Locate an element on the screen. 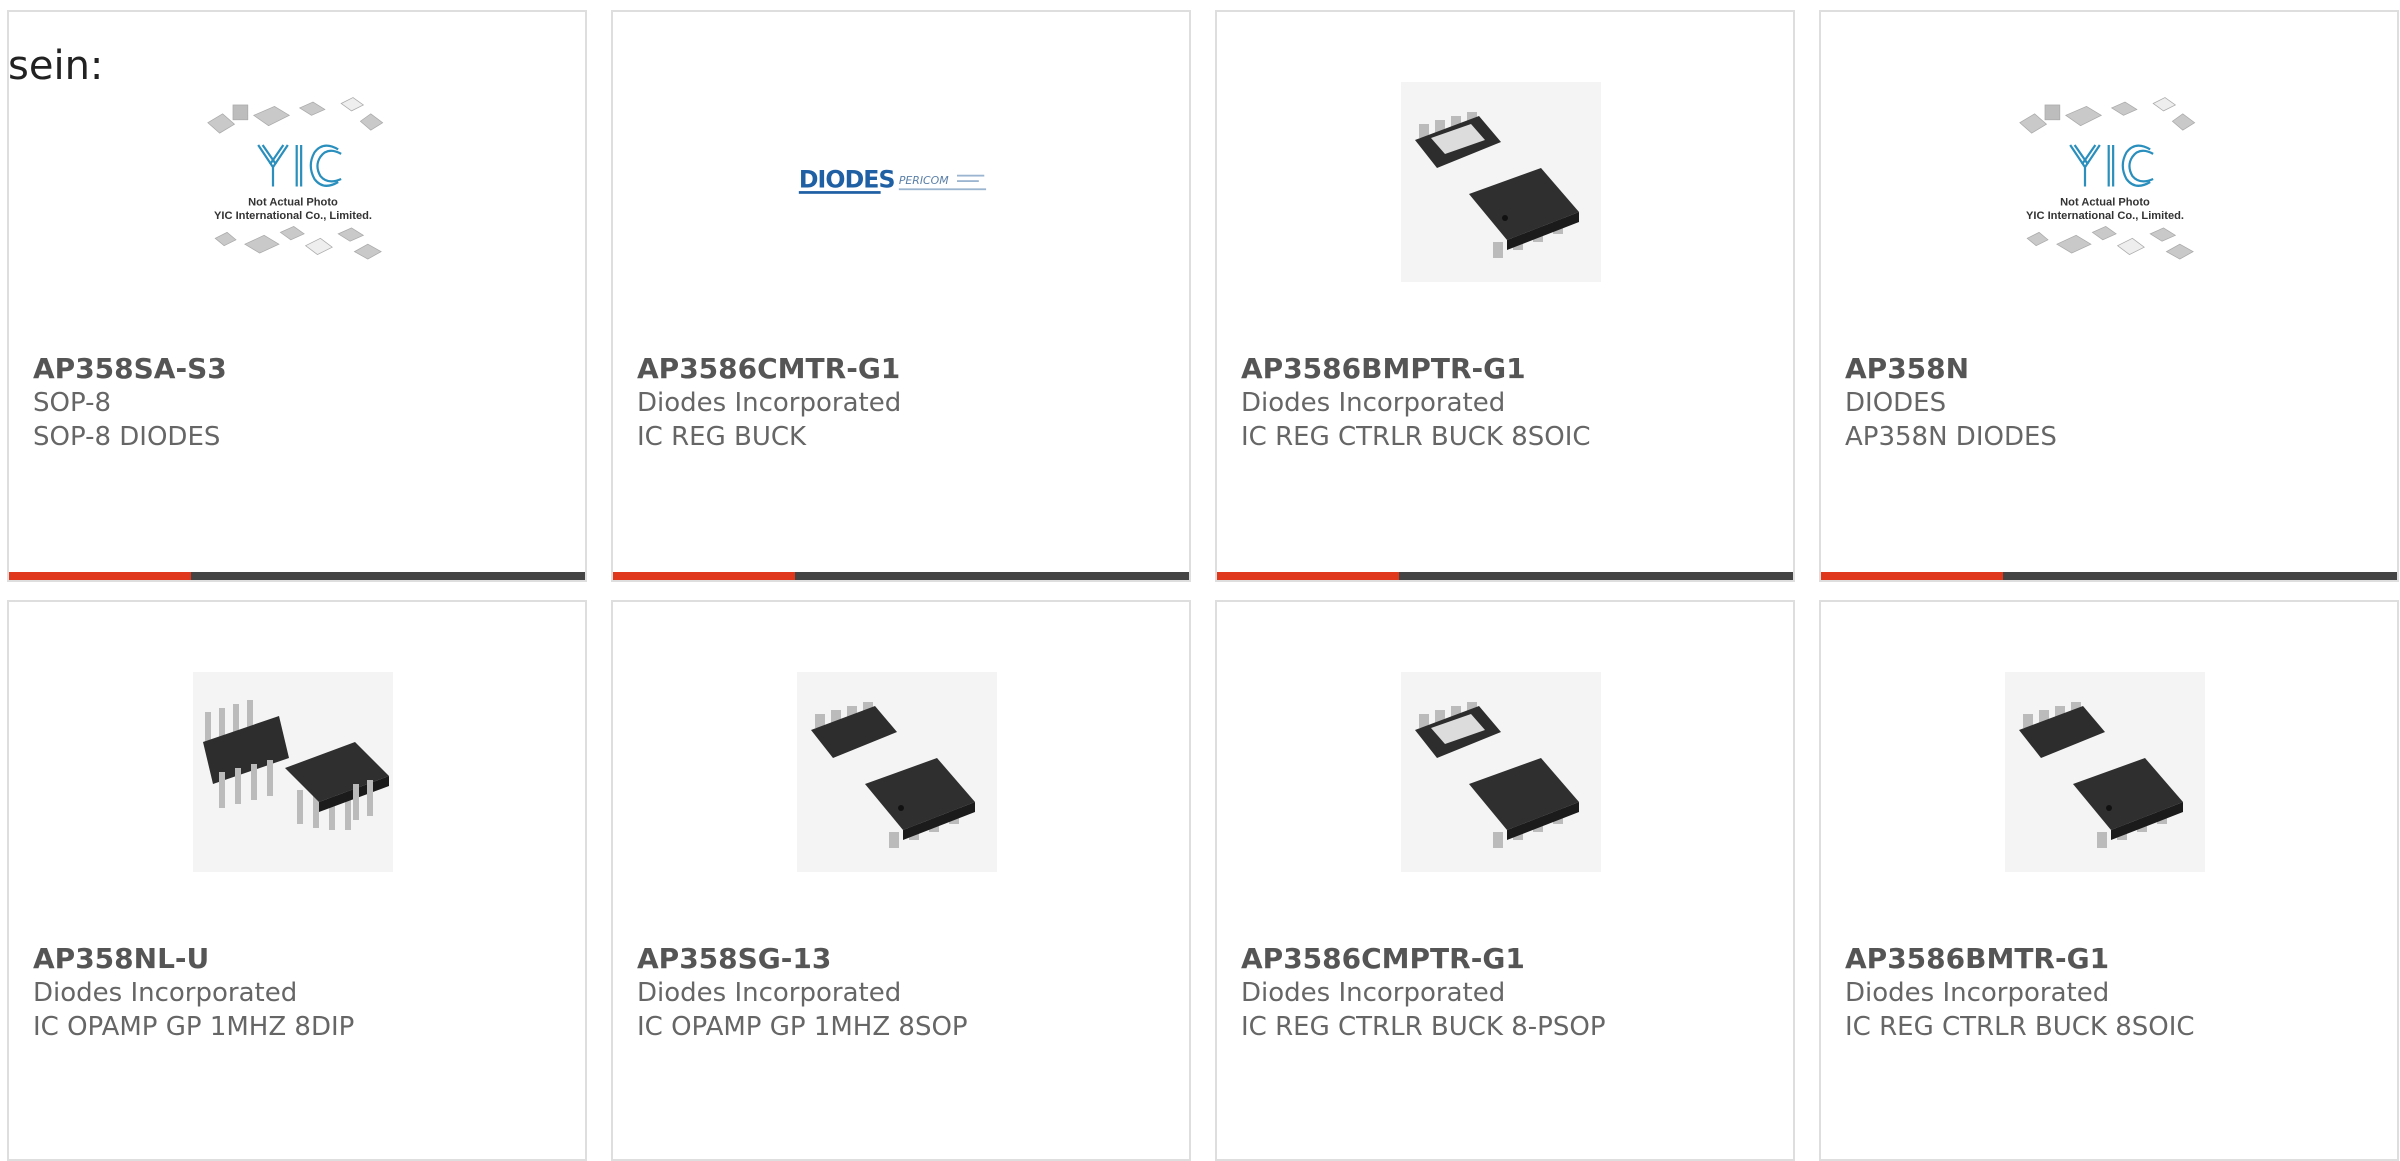 Image resolution: width=2400 pixels, height=1161 pixels. part-number: AP3586CMPTR-G1 is located at coordinates (1383, 959).